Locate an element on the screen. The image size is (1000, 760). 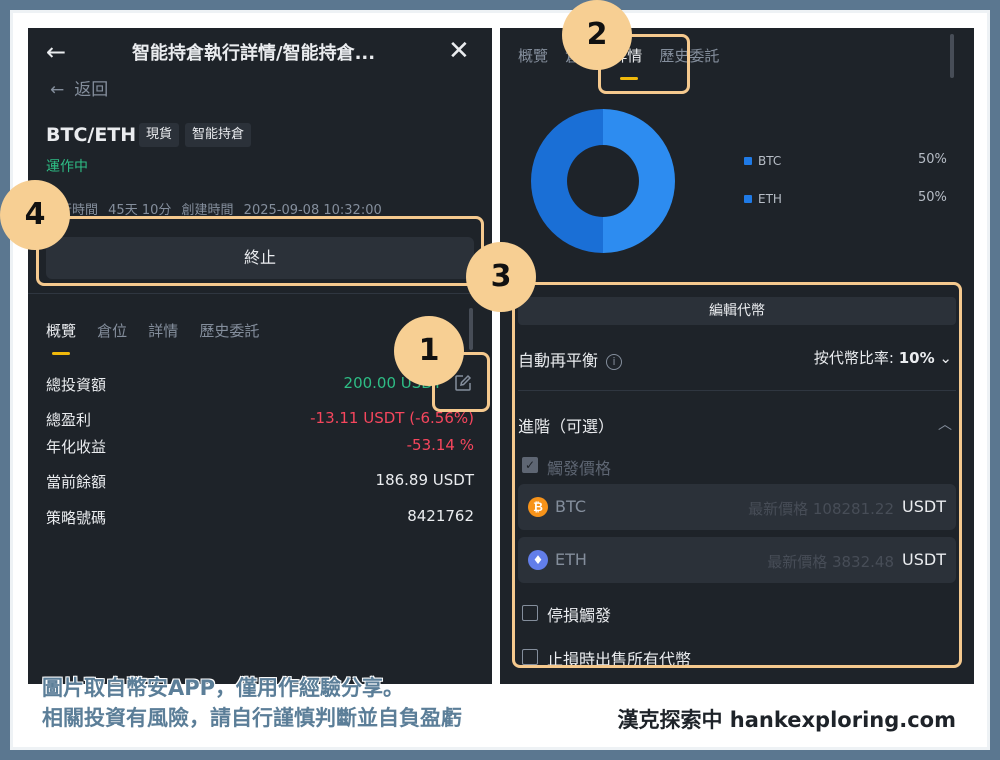
badge-1: 1 is located at coordinates (429, 351).